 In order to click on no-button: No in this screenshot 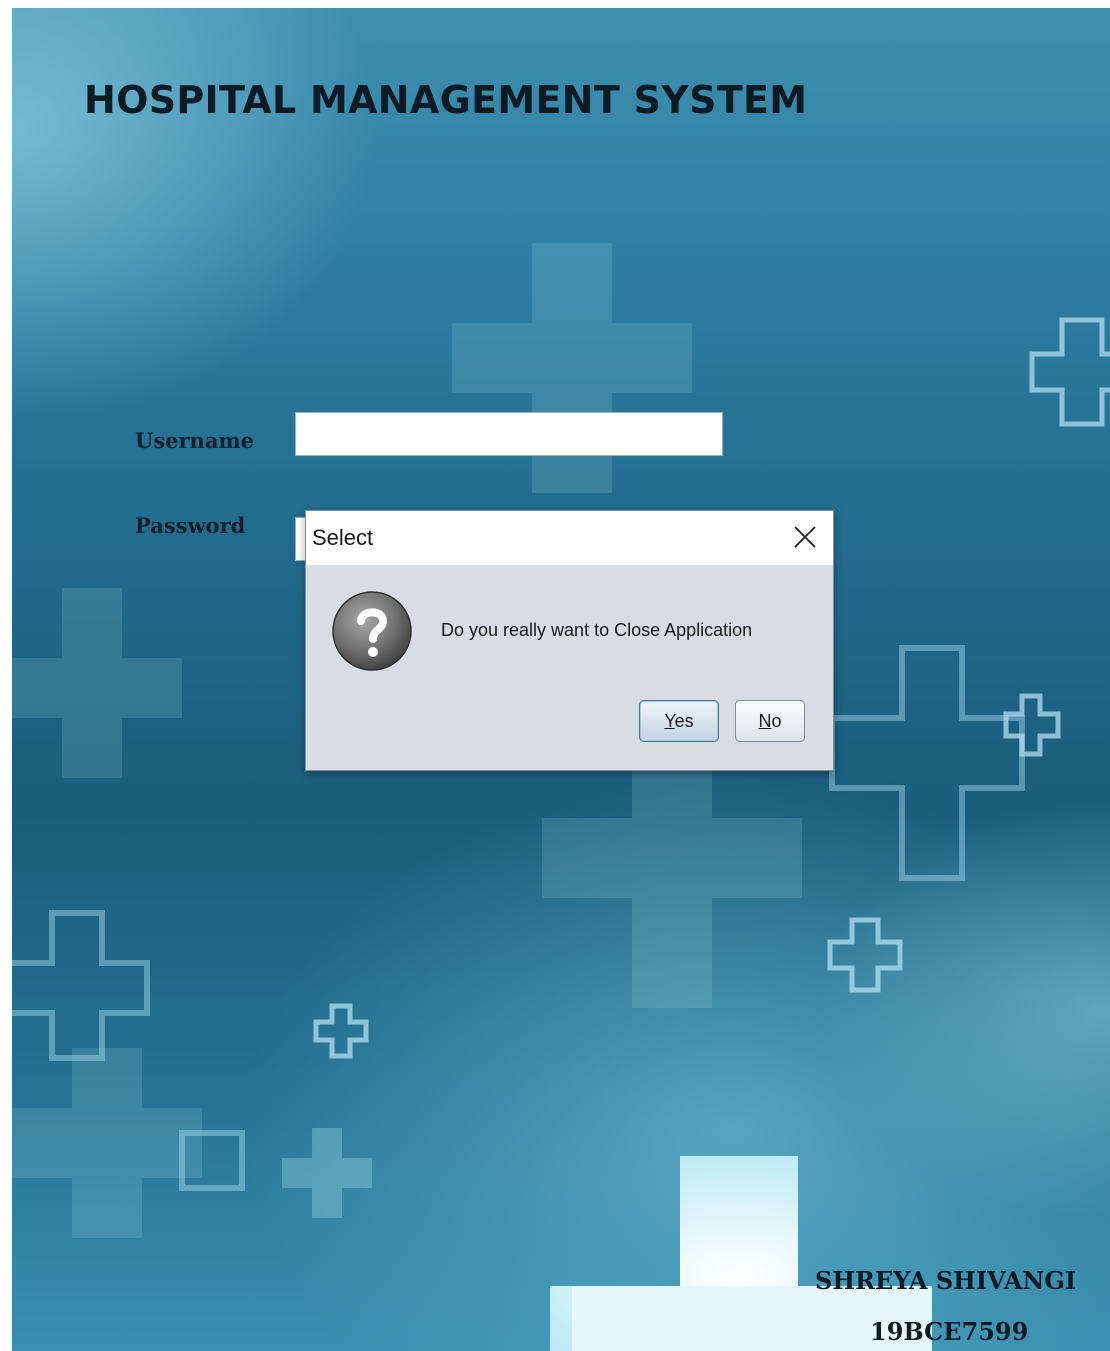, I will do `click(770, 721)`.